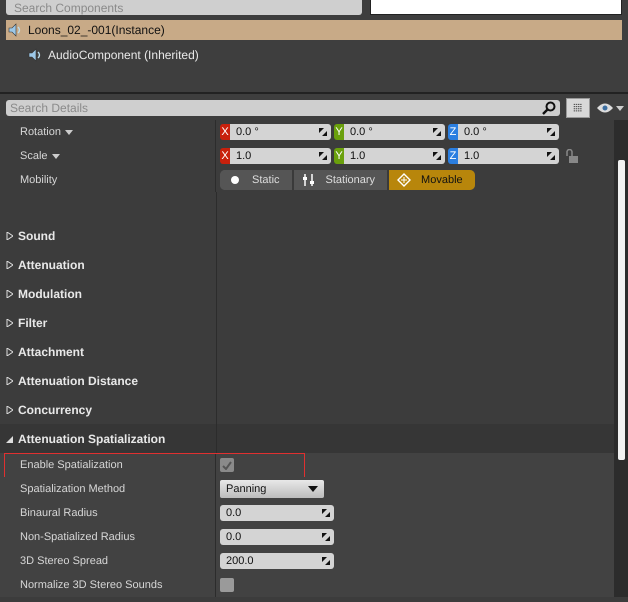  What do you see at coordinates (240, 561) in the screenshot?
I see `field-value: 200.0` at bounding box center [240, 561].